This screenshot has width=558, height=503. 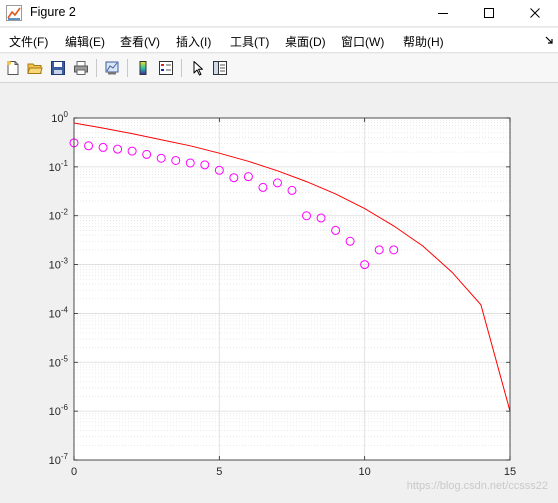 I want to click on y-tick-label: 10-6, so click(x=59, y=410).